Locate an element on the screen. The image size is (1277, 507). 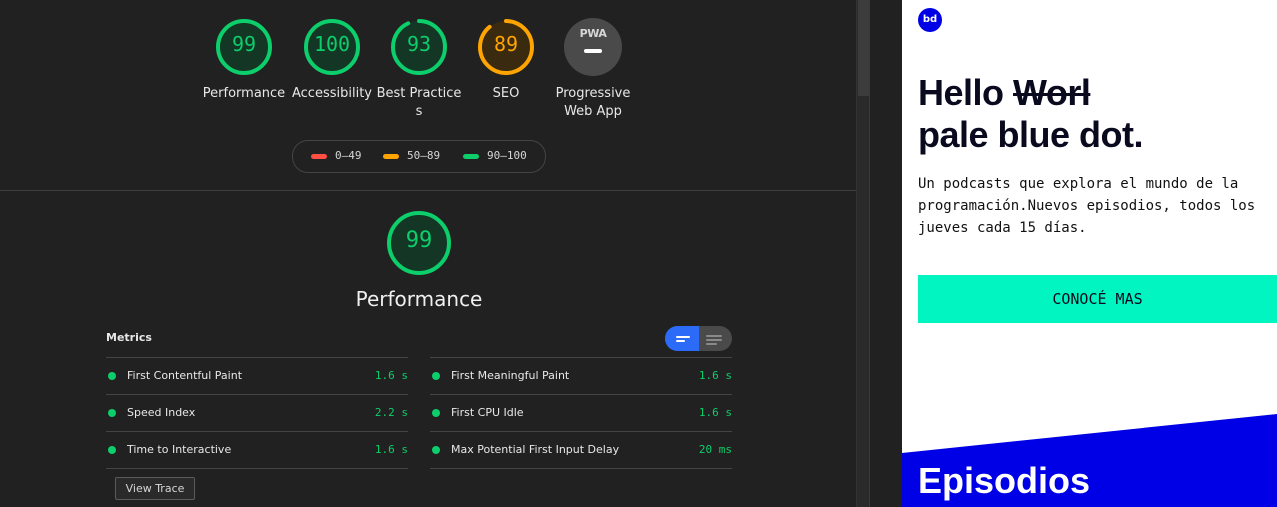
score-legend: 0–49 50–89 90–100 is located at coordinates (419, 156).